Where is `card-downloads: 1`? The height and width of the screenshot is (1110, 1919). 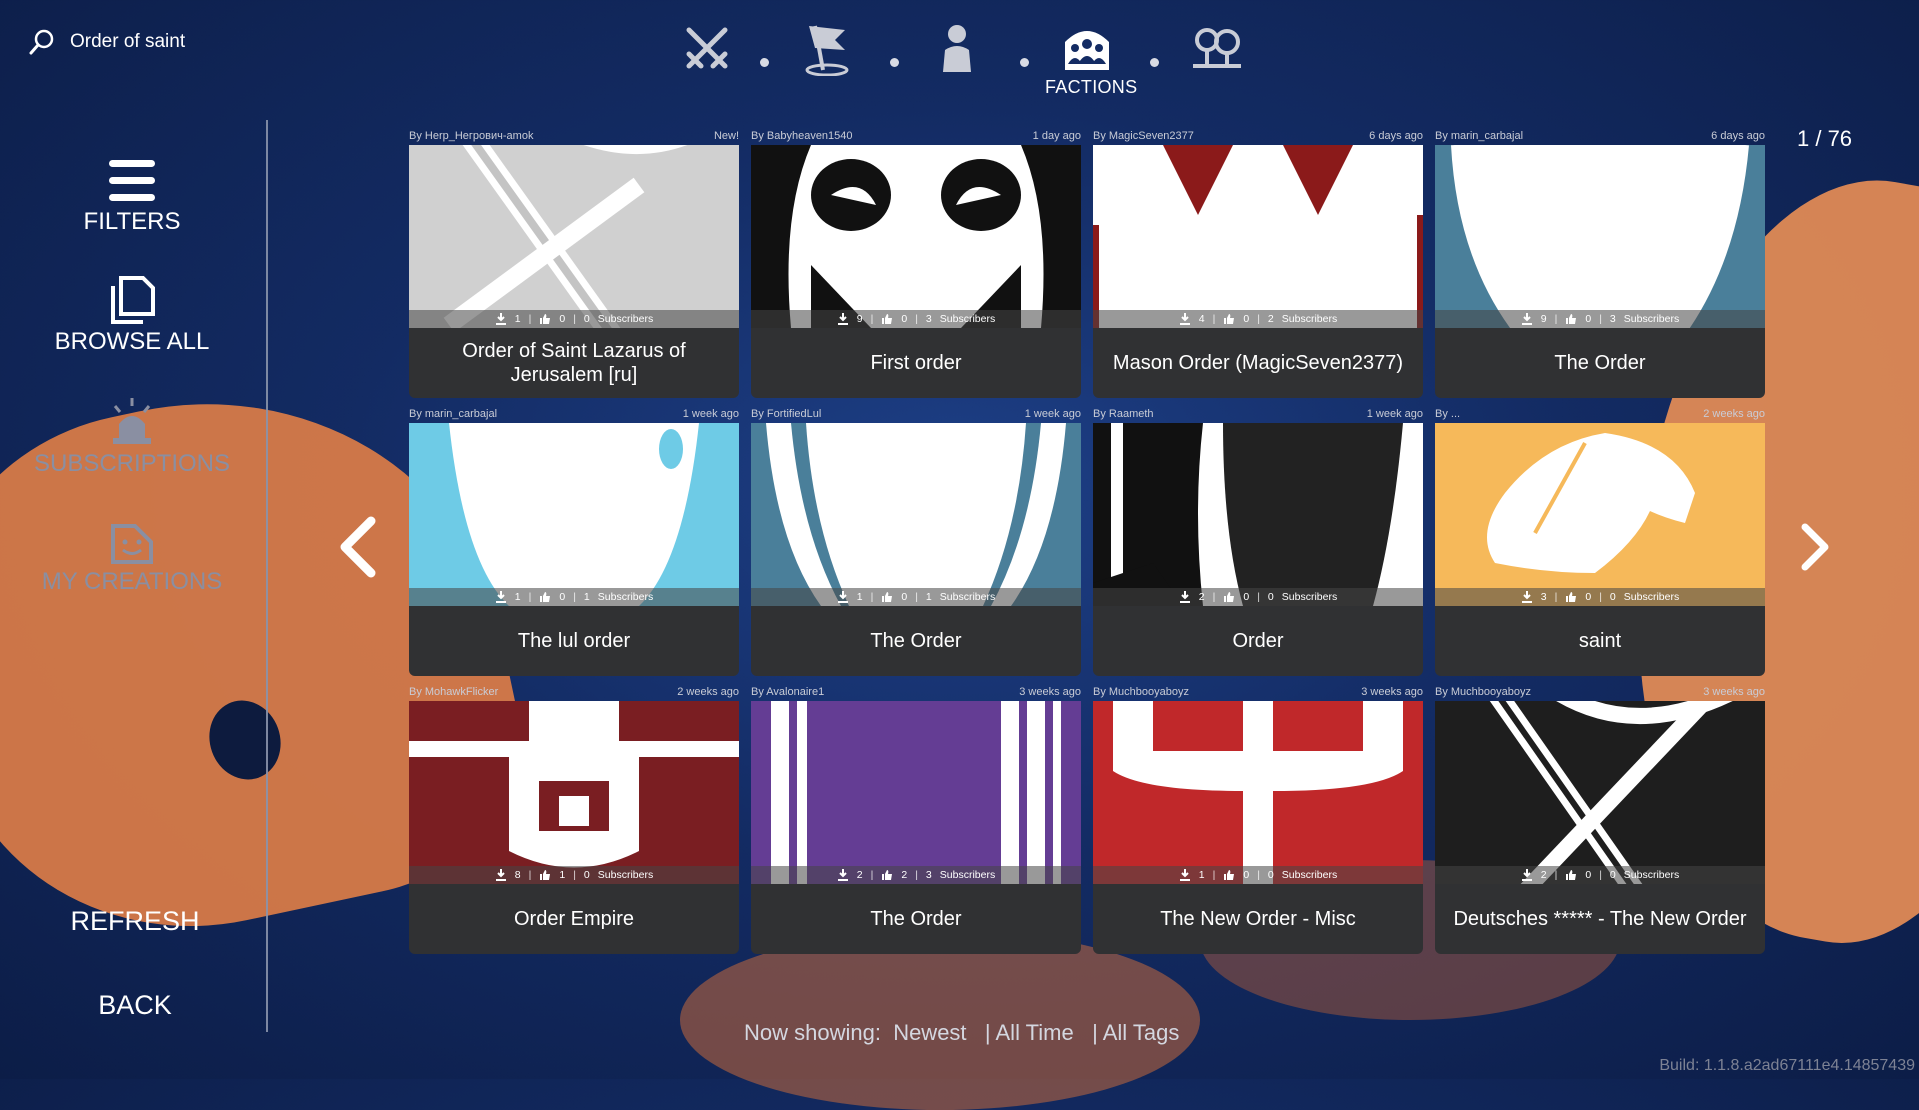 card-downloads: 1 is located at coordinates (859, 597).